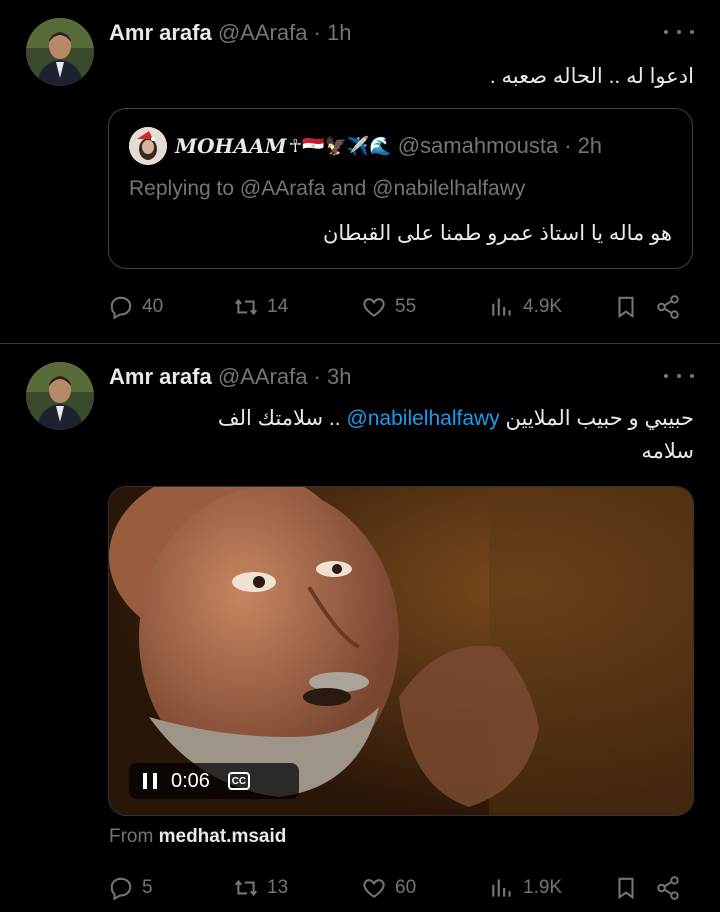 This screenshot has width=720, height=912. What do you see at coordinates (150, 781) in the screenshot?
I see `pause-icon` at bounding box center [150, 781].